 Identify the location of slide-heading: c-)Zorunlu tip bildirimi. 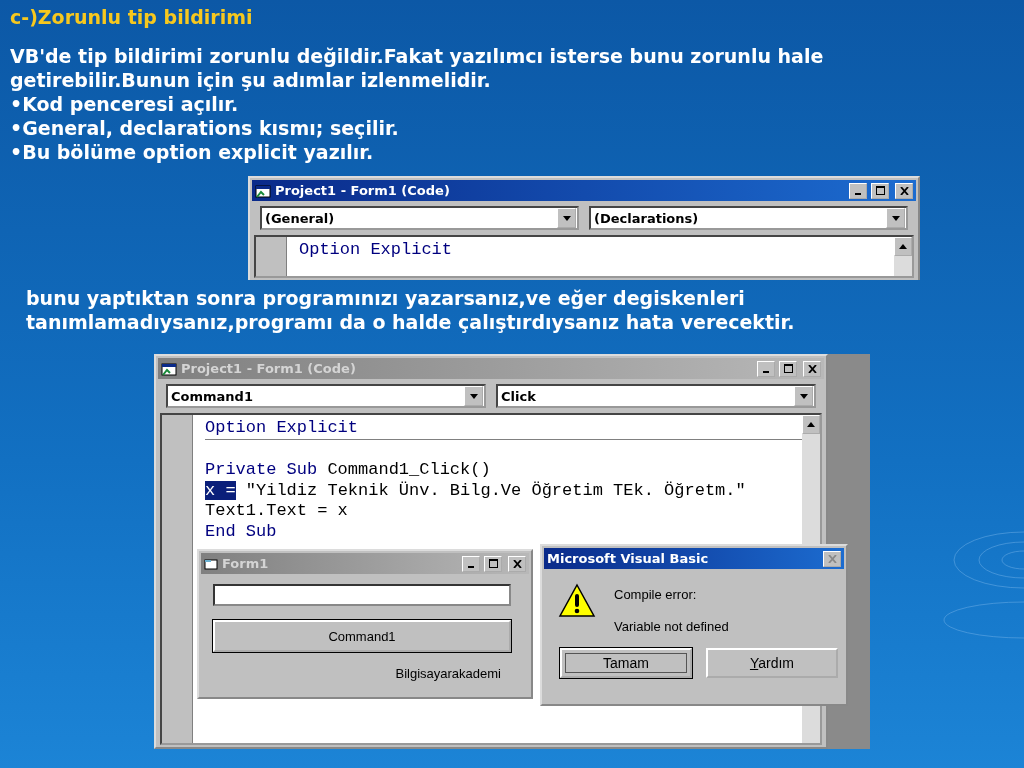
(132, 17).